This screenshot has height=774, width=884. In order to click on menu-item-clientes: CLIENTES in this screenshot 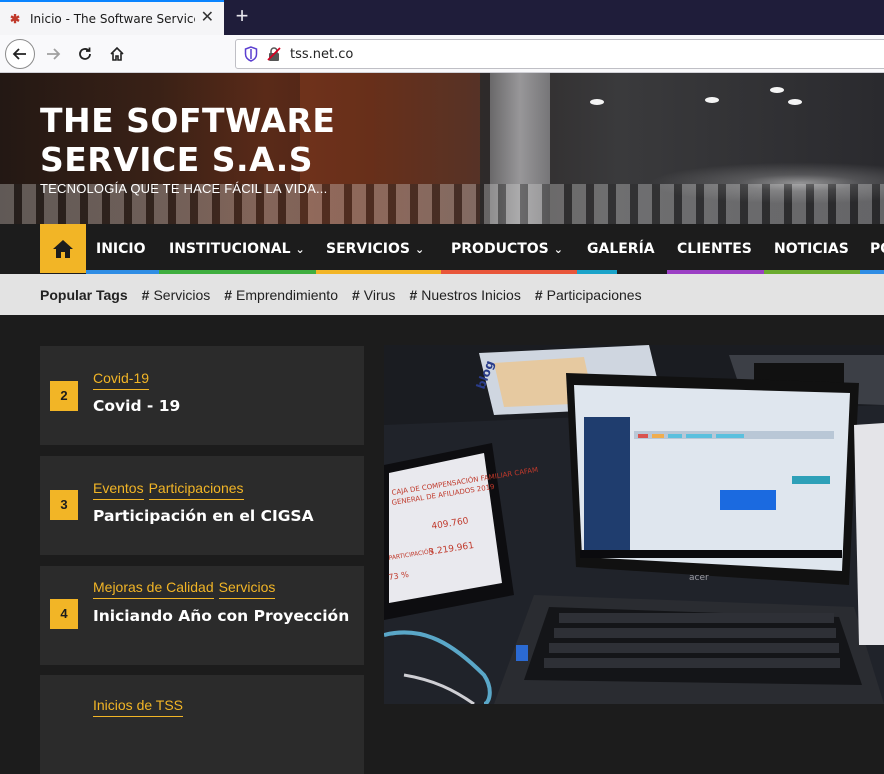, I will do `click(719, 249)`.